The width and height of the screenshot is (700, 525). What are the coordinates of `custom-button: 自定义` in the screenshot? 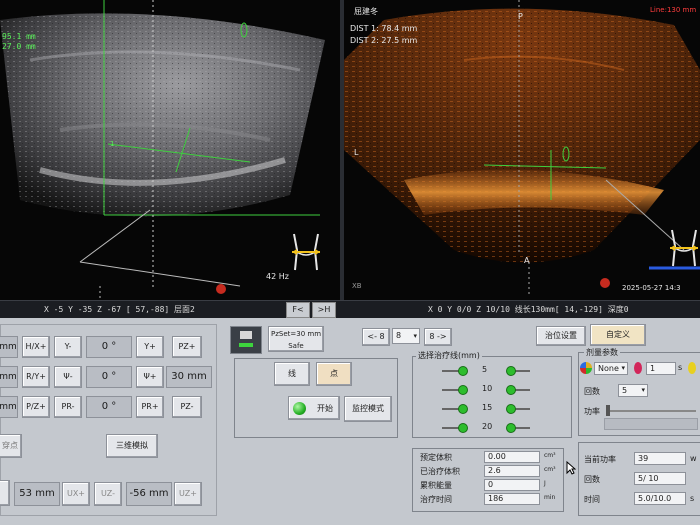 It's located at (618, 335).